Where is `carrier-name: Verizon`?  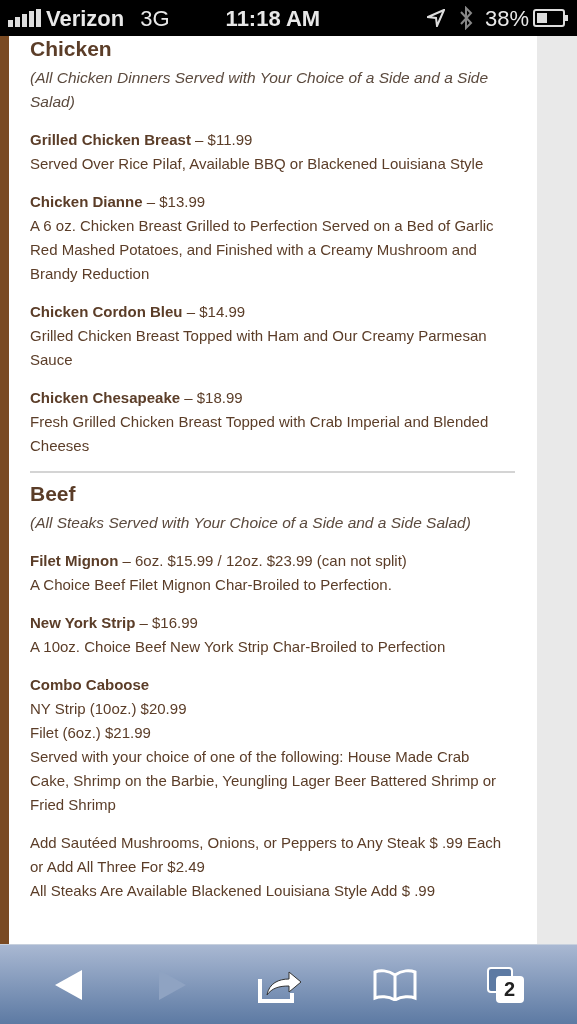
carrier-name: Verizon is located at coordinates (85, 18).